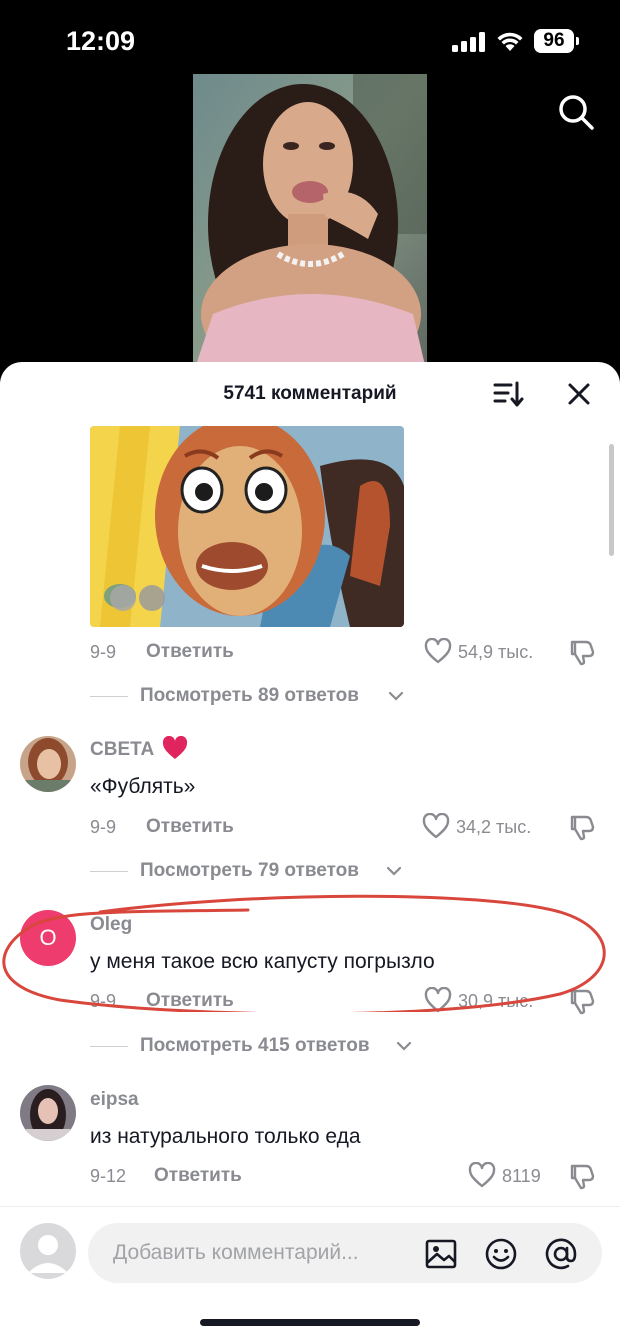 The width and height of the screenshot is (620, 1341). What do you see at coordinates (114, 1100) in the screenshot?
I see `comment-username: eipsa` at bounding box center [114, 1100].